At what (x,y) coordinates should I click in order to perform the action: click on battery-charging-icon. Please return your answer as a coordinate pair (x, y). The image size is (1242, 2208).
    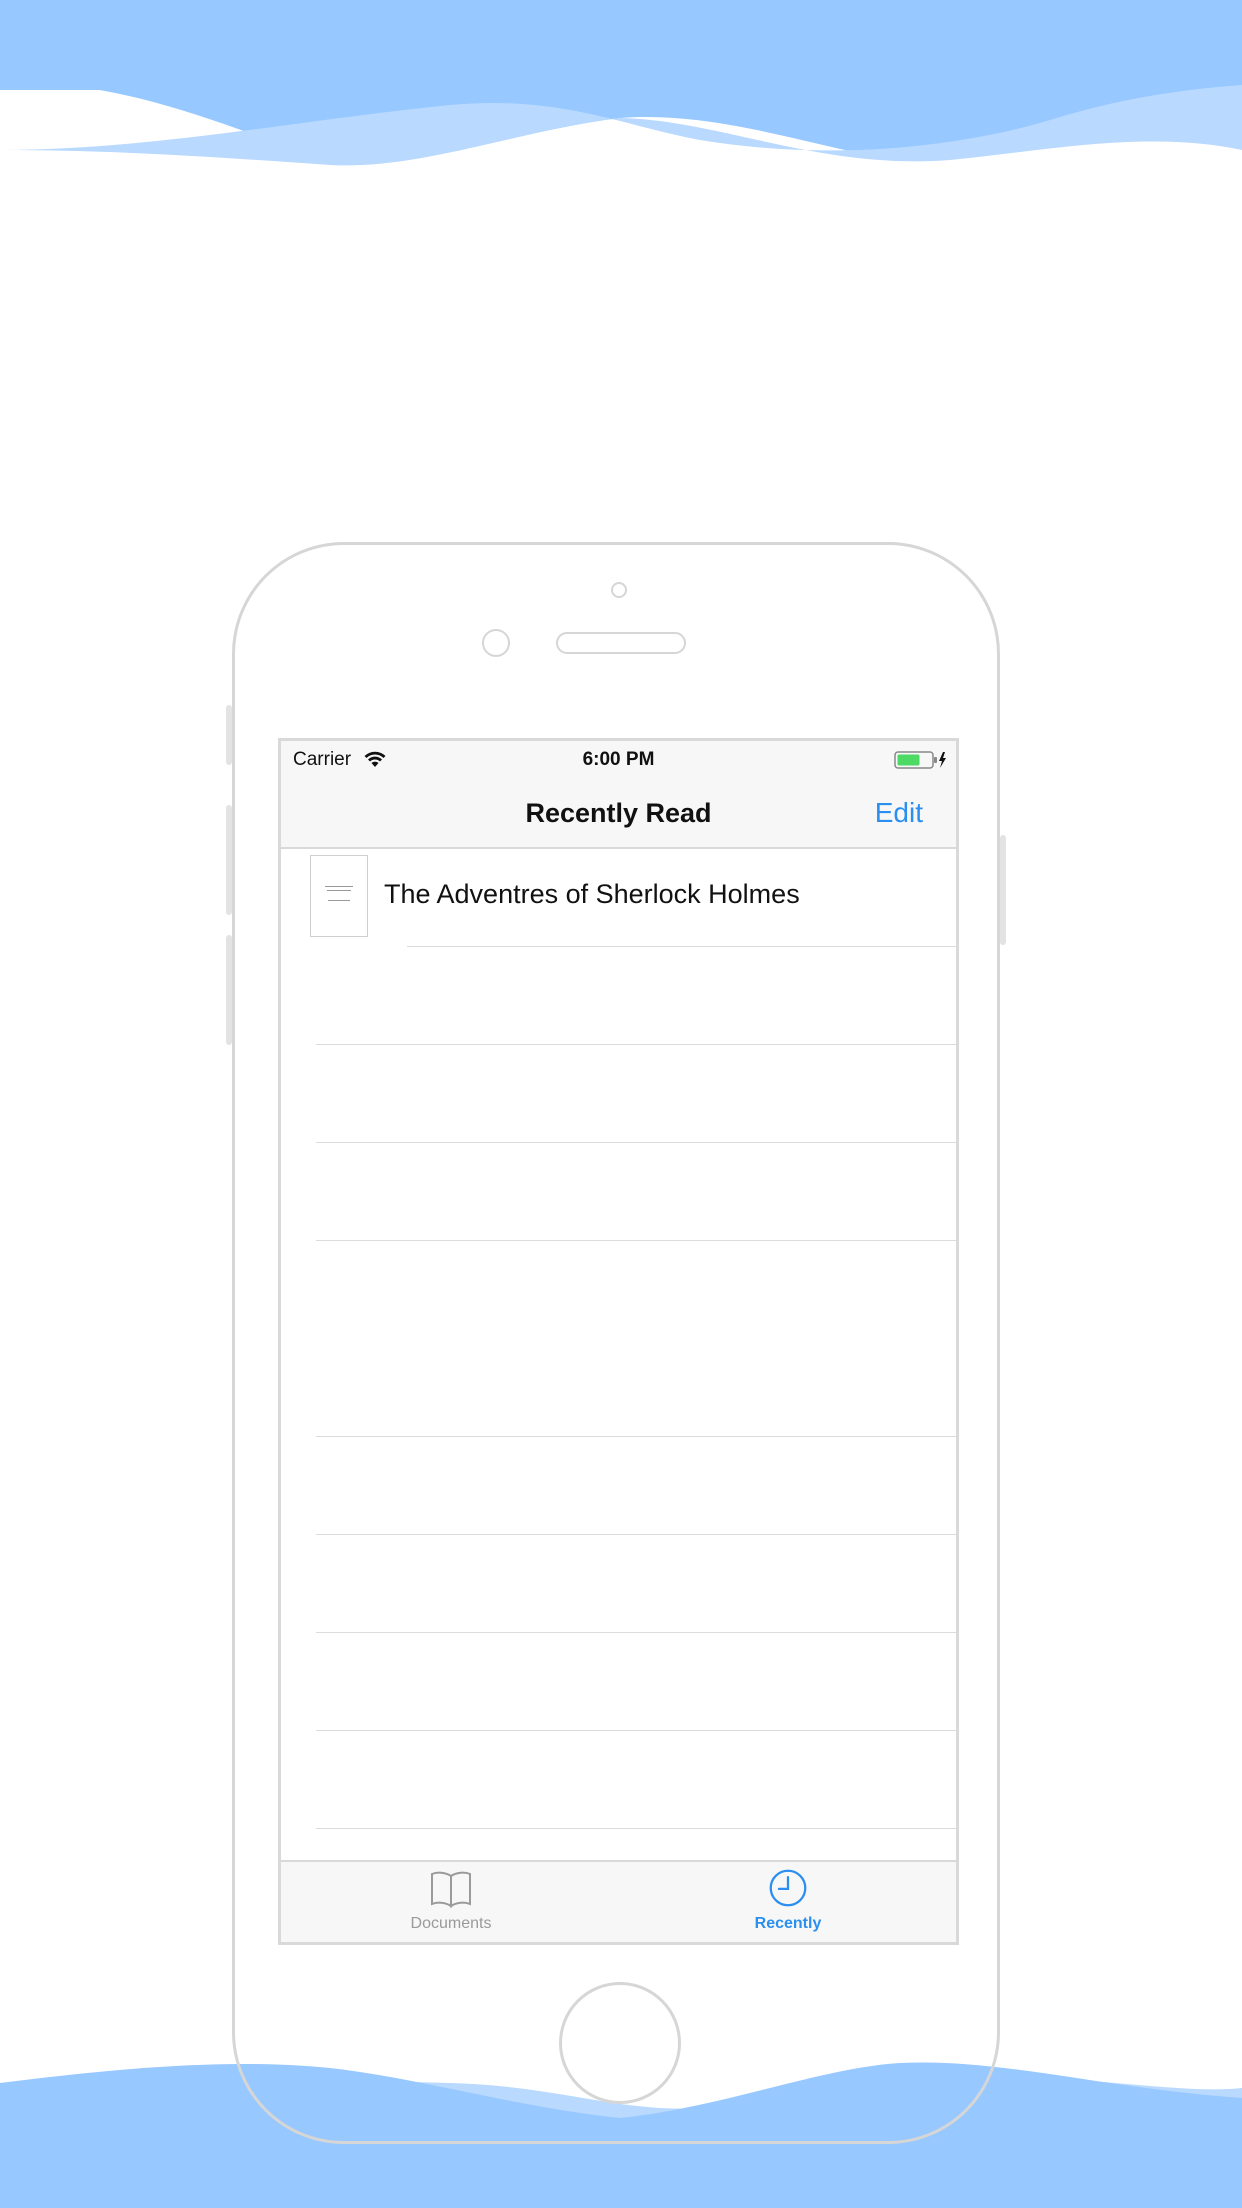
    Looking at the image, I should click on (921, 763).